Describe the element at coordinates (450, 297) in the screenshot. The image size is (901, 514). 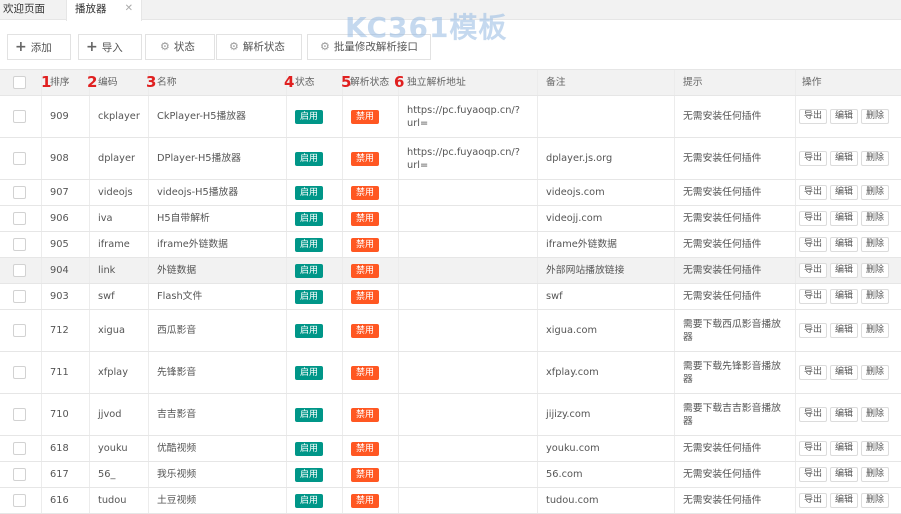
I see `table-row: 903 swf Flash文件 启用 禁用 swf 无需安装任何插件 导出 编辑 删除` at that location.